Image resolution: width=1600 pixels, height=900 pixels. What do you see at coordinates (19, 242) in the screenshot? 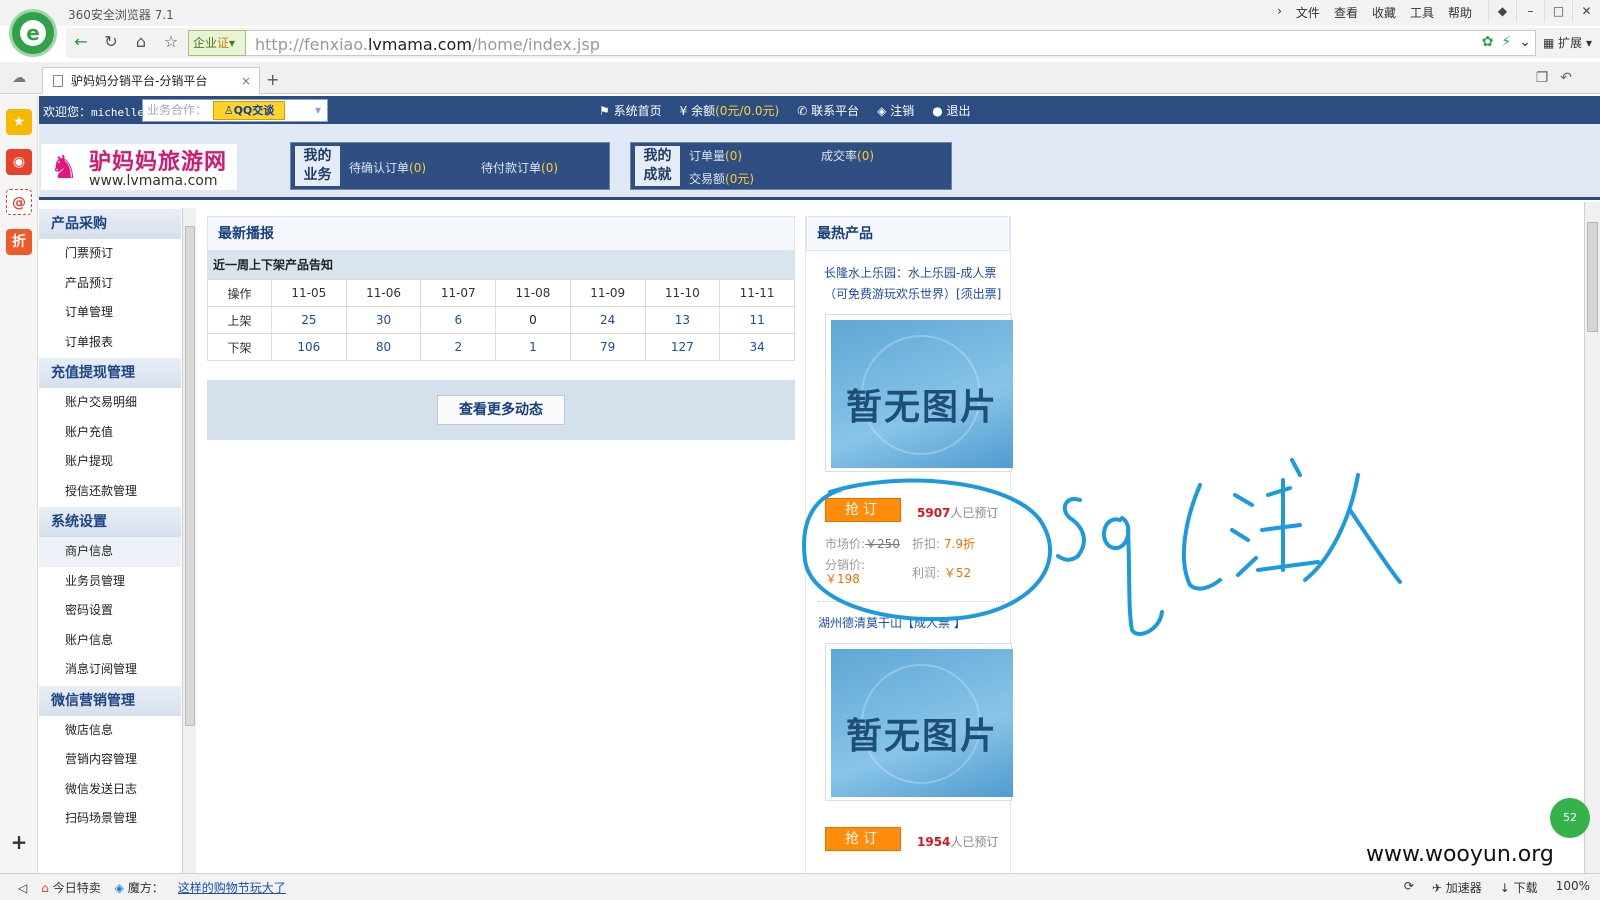
I see `discount-icon: 折` at bounding box center [19, 242].